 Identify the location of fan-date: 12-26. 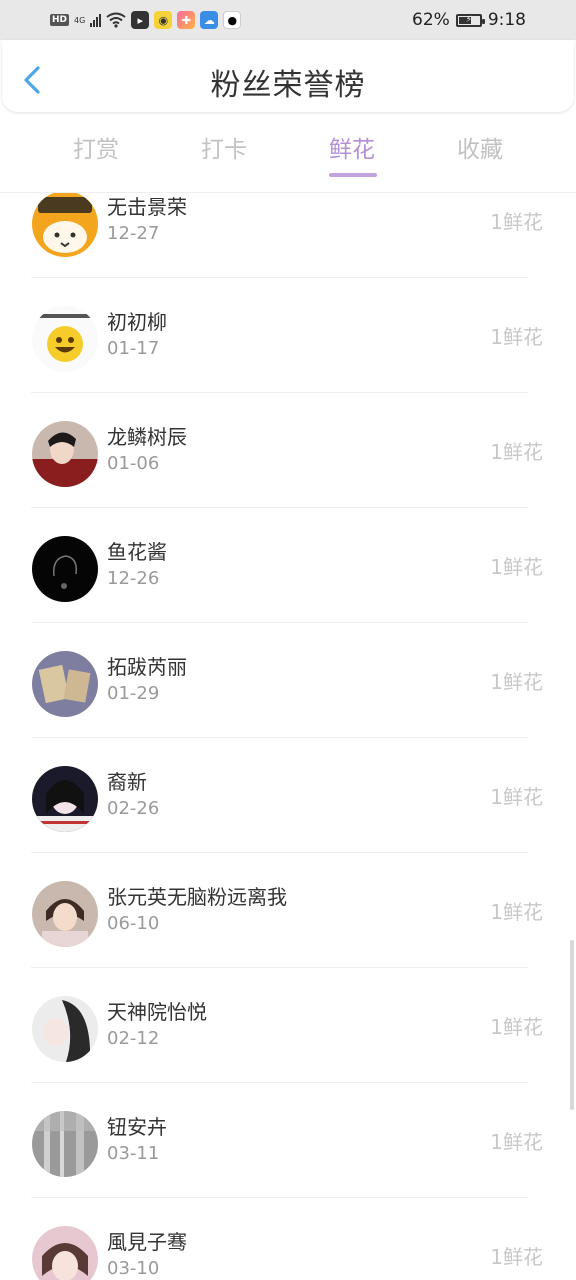
(133, 578).